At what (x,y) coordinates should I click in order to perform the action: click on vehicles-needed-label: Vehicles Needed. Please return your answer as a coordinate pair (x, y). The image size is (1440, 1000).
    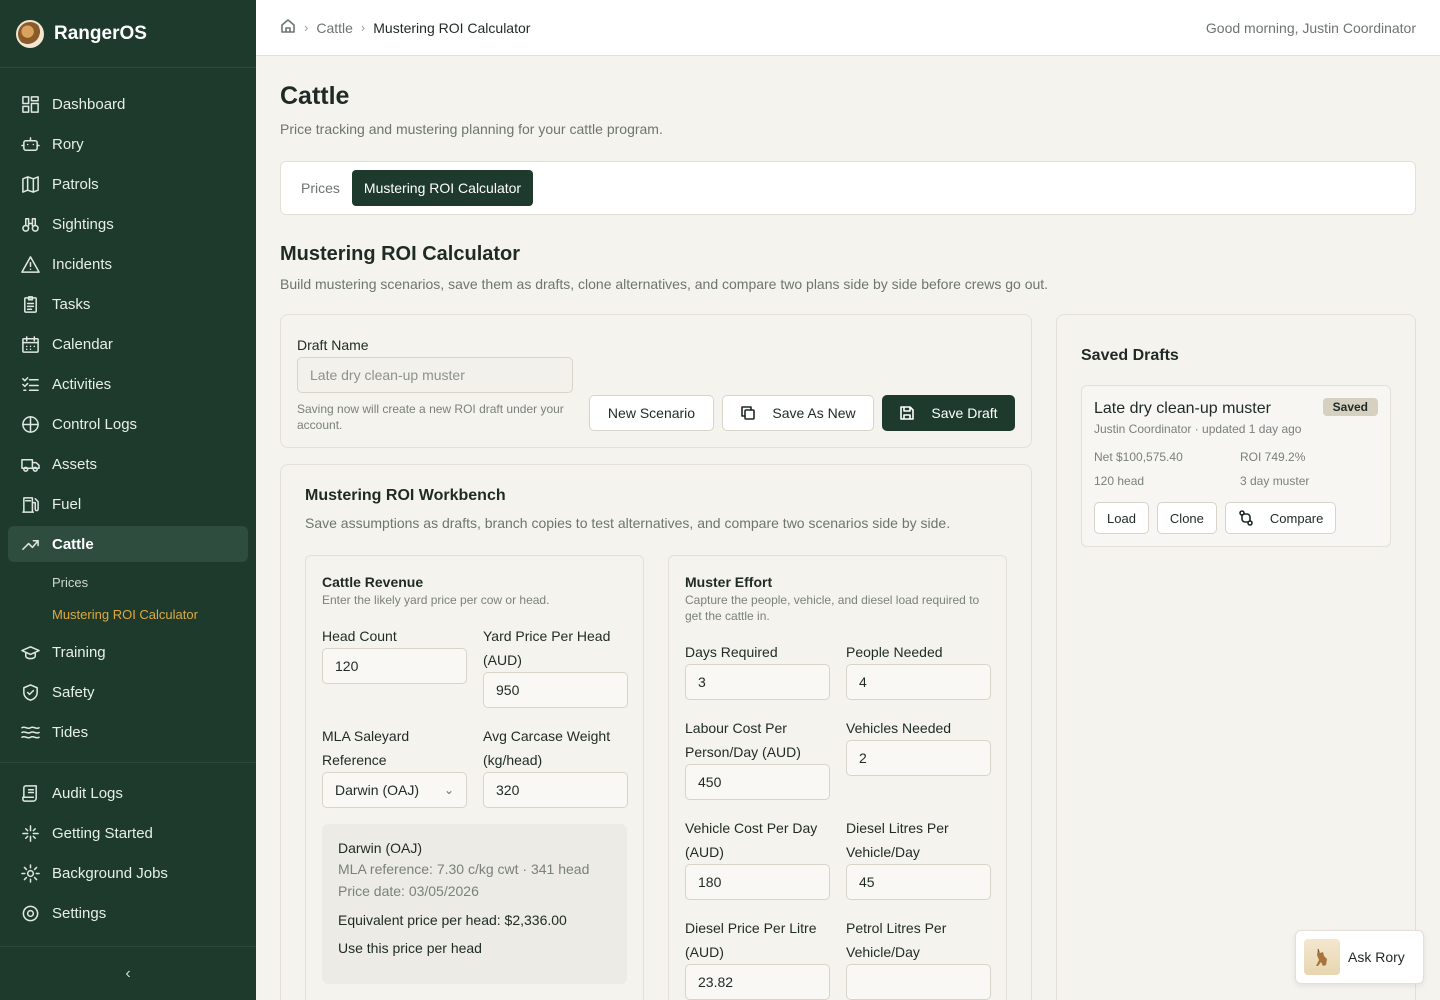
    Looking at the image, I should click on (899, 728).